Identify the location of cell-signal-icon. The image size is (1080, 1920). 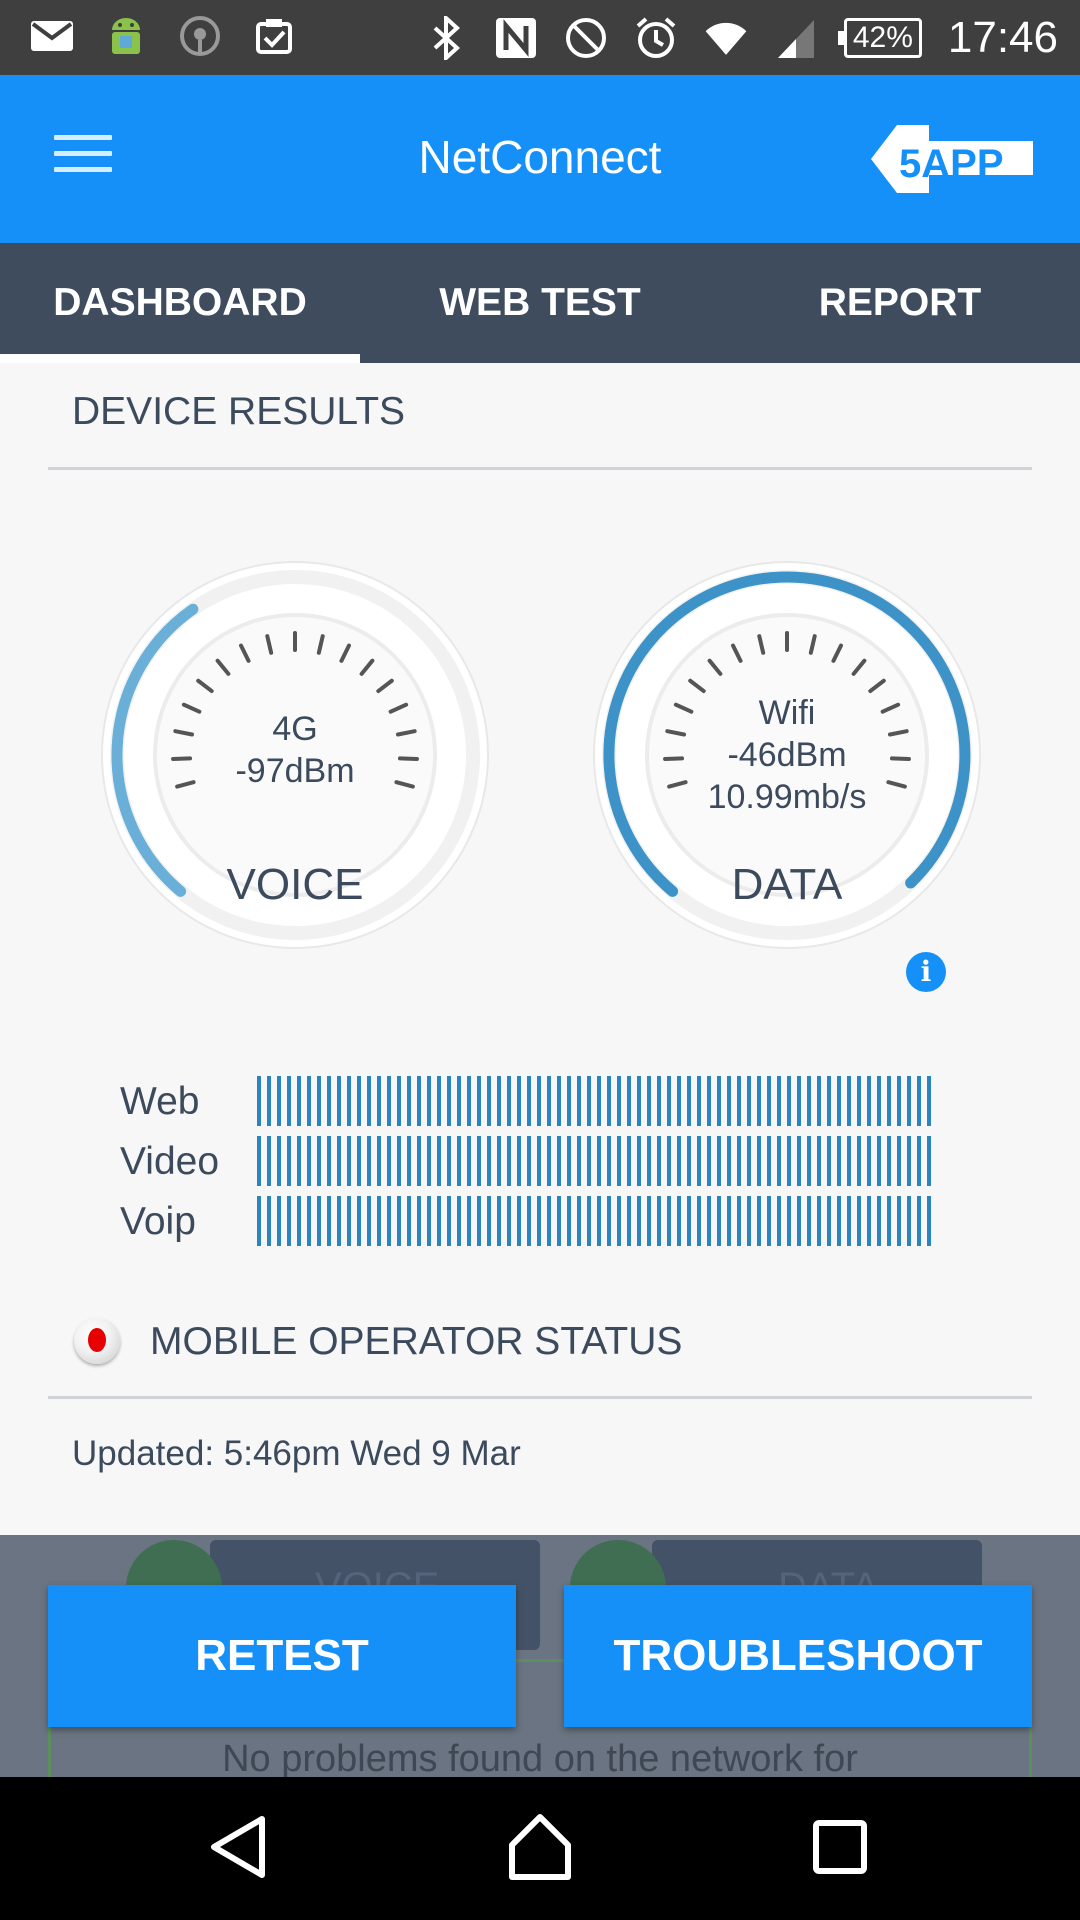
(796, 38).